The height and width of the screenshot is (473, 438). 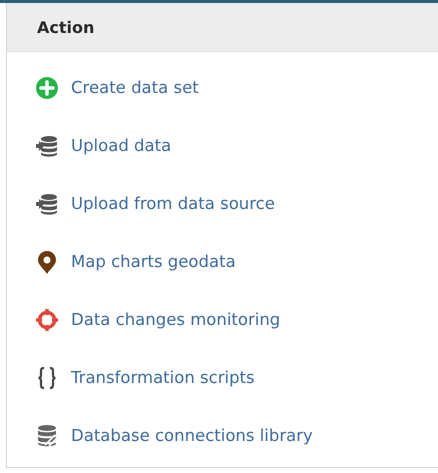 What do you see at coordinates (47, 320) in the screenshot?
I see `crosshair-icon` at bounding box center [47, 320].